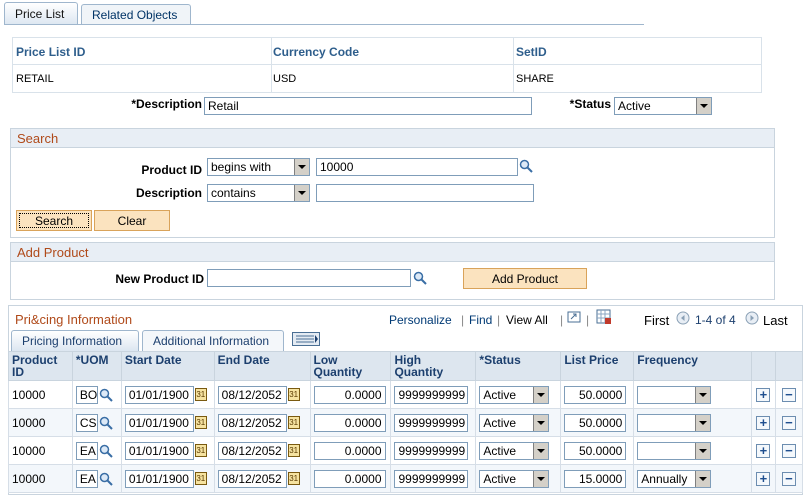 This screenshot has height=499, width=806. I want to click on delete-row-cell: −, so click(789, 478).